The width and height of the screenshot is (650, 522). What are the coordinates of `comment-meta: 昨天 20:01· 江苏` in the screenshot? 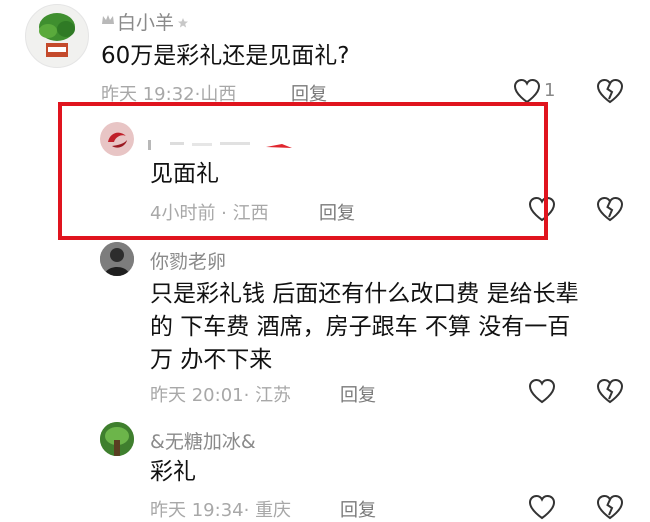 It's located at (221, 395).